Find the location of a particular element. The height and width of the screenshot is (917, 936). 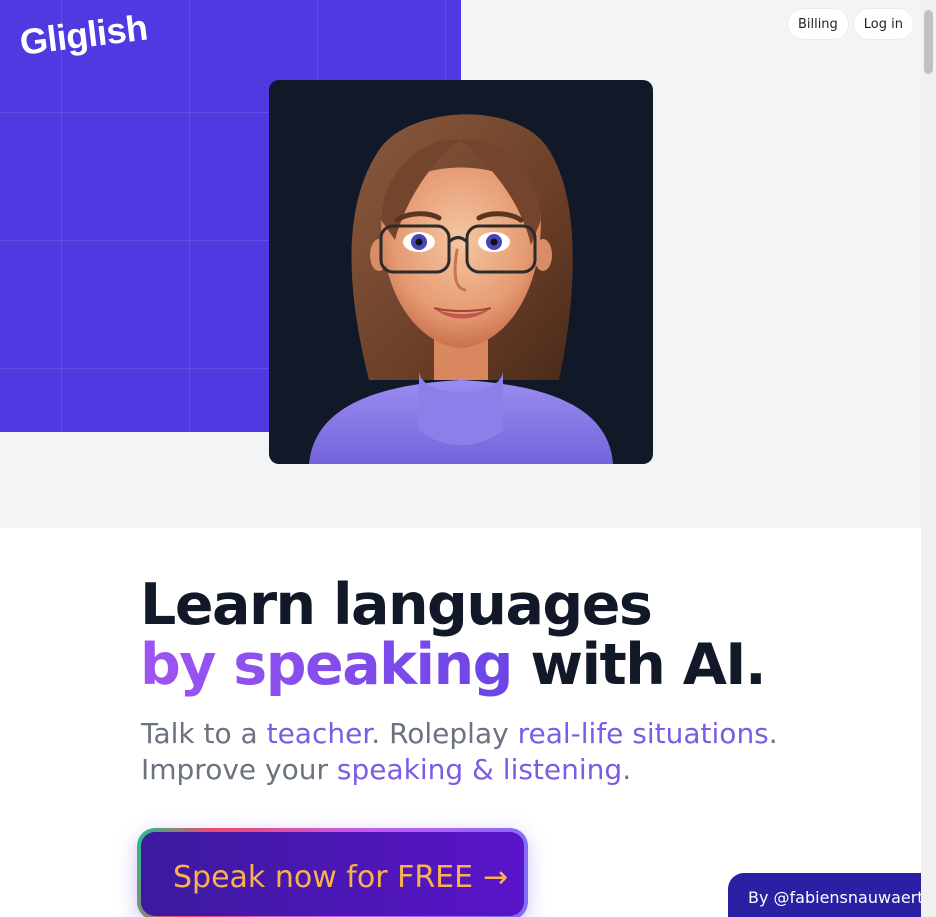

sub-highlight: real-life situations is located at coordinates (643, 733).